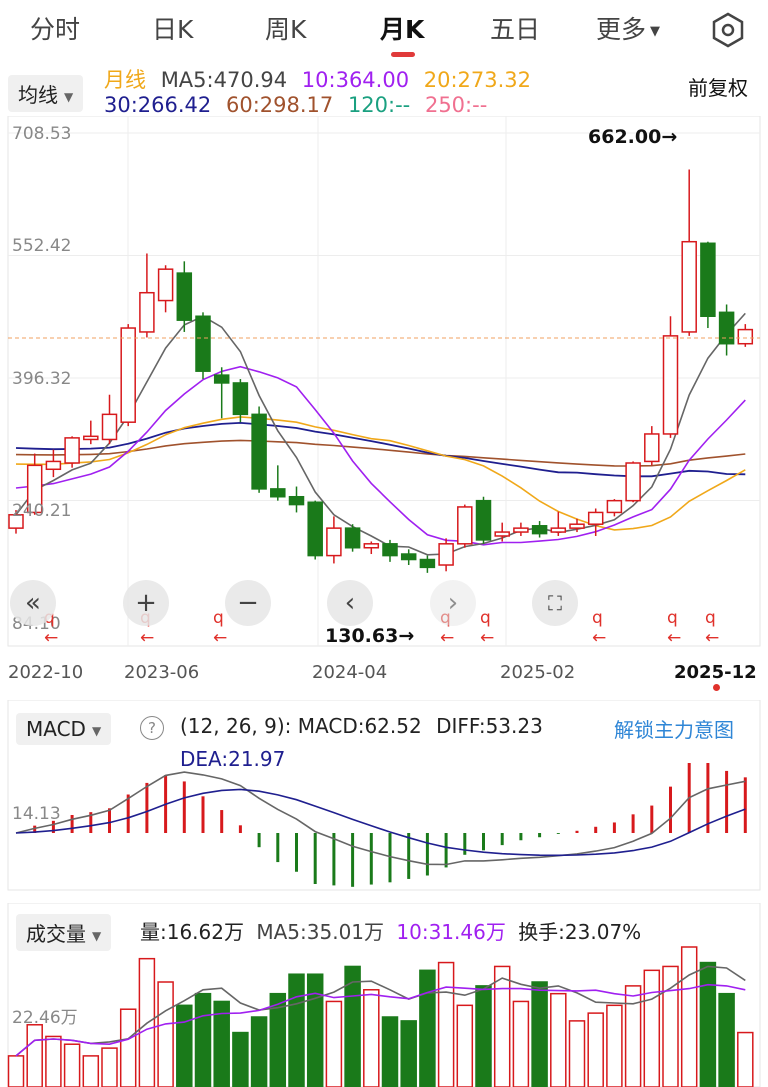 Image resolution: width=768 pixels, height=1087 pixels. What do you see at coordinates (350, 672) in the screenshot?
I see `date-label: 2024-04` at bounding box center [350, 672].